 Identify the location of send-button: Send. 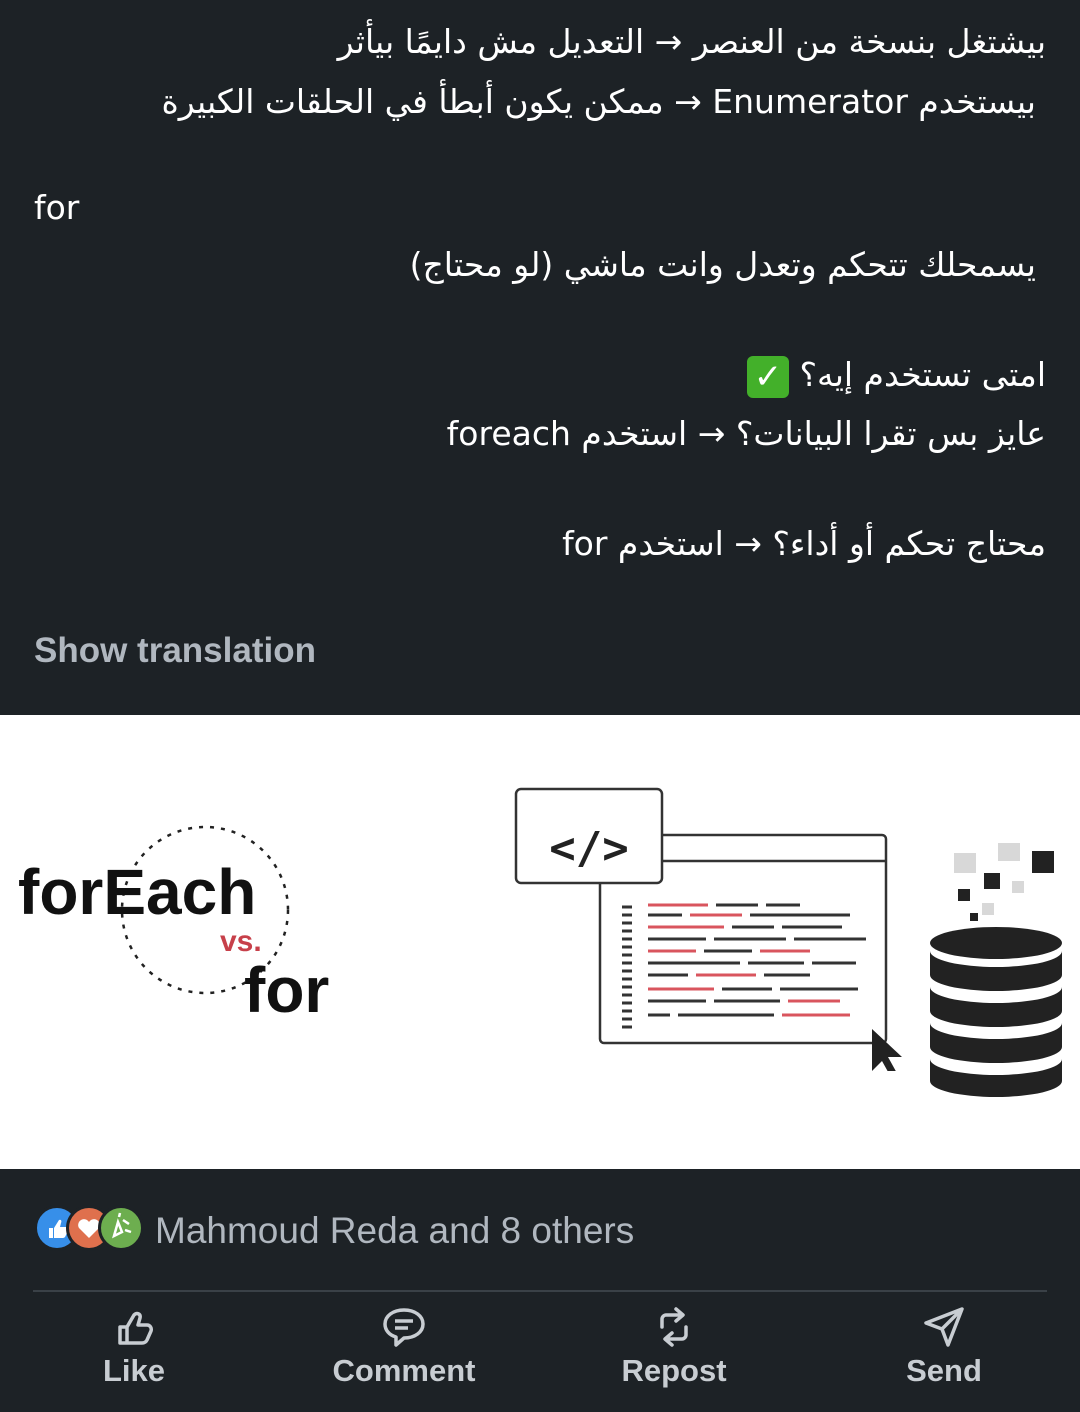
(944, 1347).